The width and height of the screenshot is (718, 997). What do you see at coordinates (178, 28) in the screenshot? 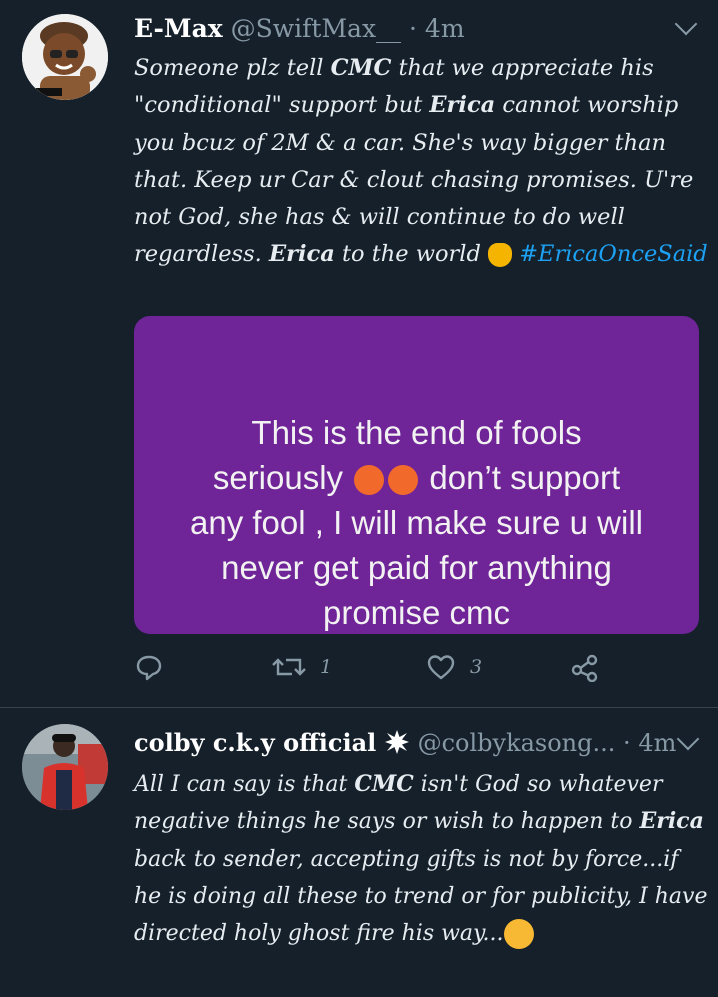
I see `display-name: E-Max` at bounding box center [178, 28].